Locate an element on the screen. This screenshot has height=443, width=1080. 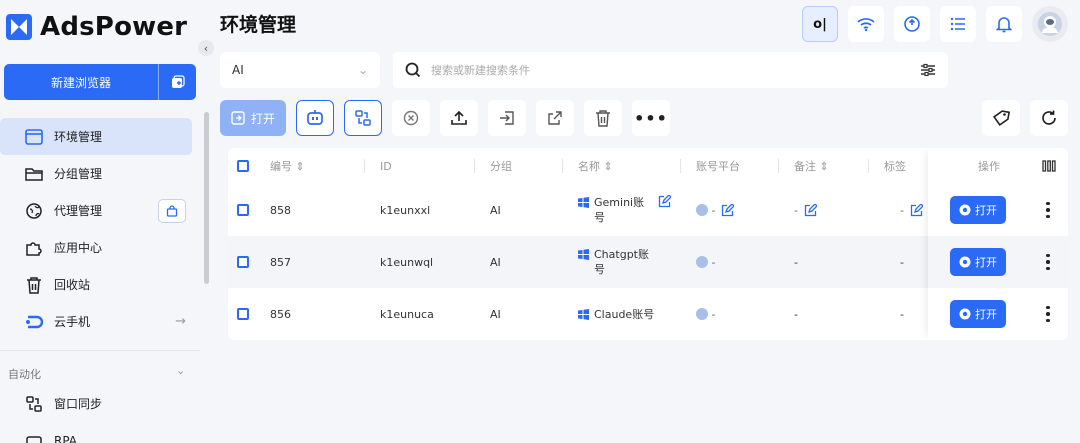
share-button is located at coordinates (555, 118).